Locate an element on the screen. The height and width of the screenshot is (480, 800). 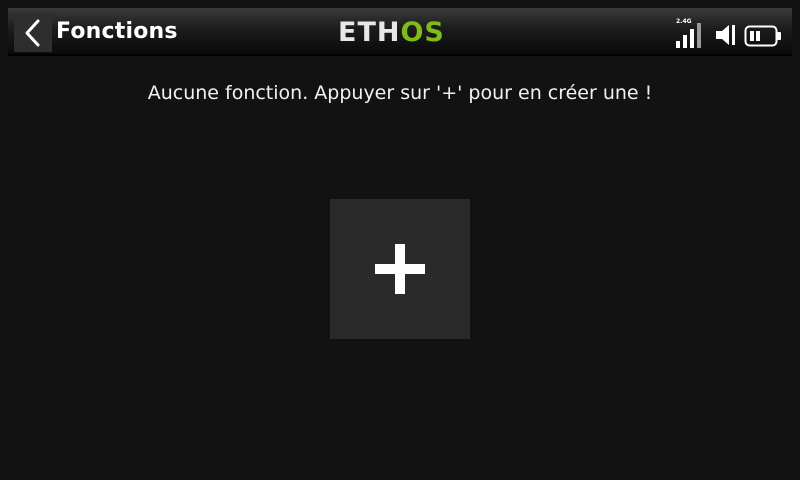
band-label: 2.4G is located at coordinates (684, 21).